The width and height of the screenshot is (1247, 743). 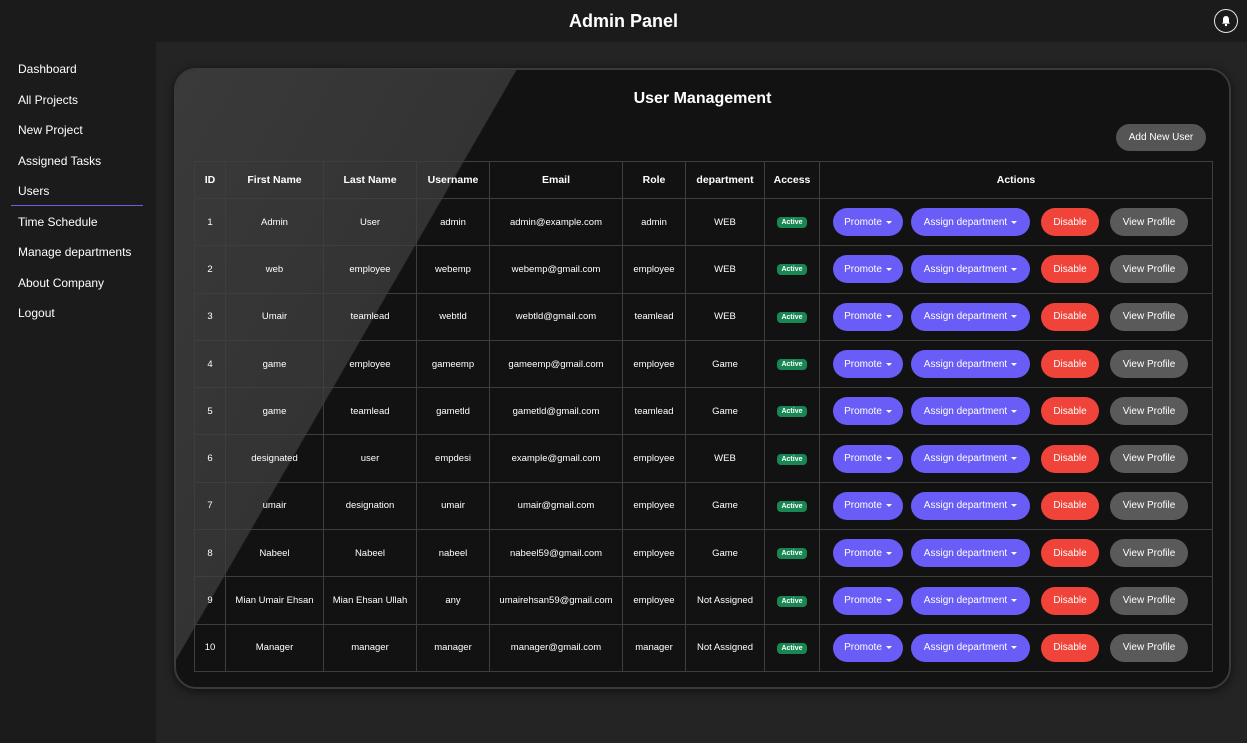 I want to click on sidebar-item-logout: Logout, so click(x=78, y=313).